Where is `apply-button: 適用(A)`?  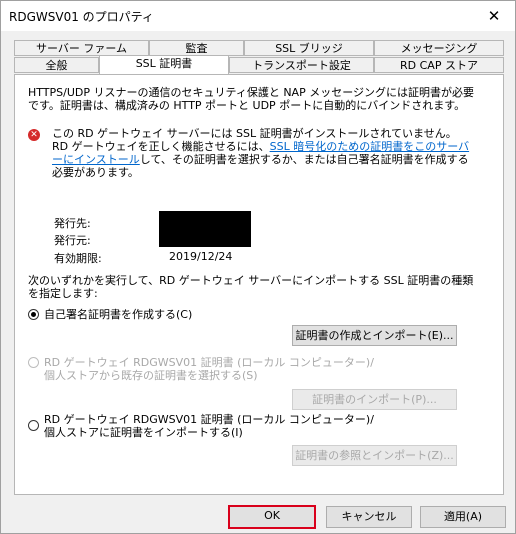
apply-button: 適用(A) is located at coordinates (463, 517).